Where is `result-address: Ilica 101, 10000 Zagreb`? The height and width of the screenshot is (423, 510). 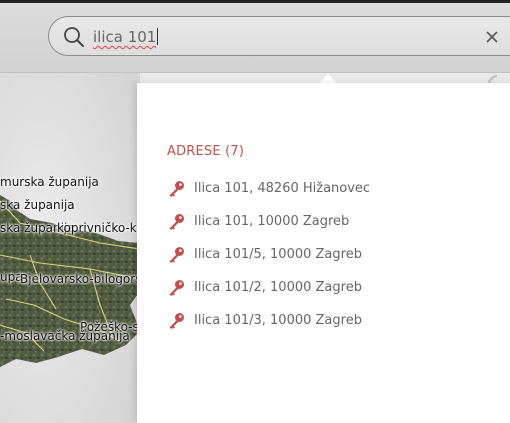
result-address: Ilica 101, 10000 Zagreb is located at coordinates (272, 221).